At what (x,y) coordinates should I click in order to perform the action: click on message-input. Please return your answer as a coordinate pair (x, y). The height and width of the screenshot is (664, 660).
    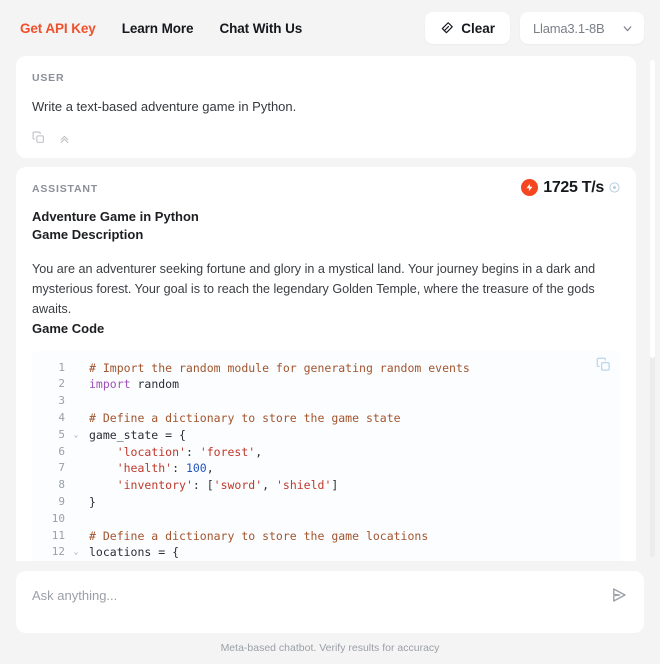
    Looking at the image, I should click on (321, 595).